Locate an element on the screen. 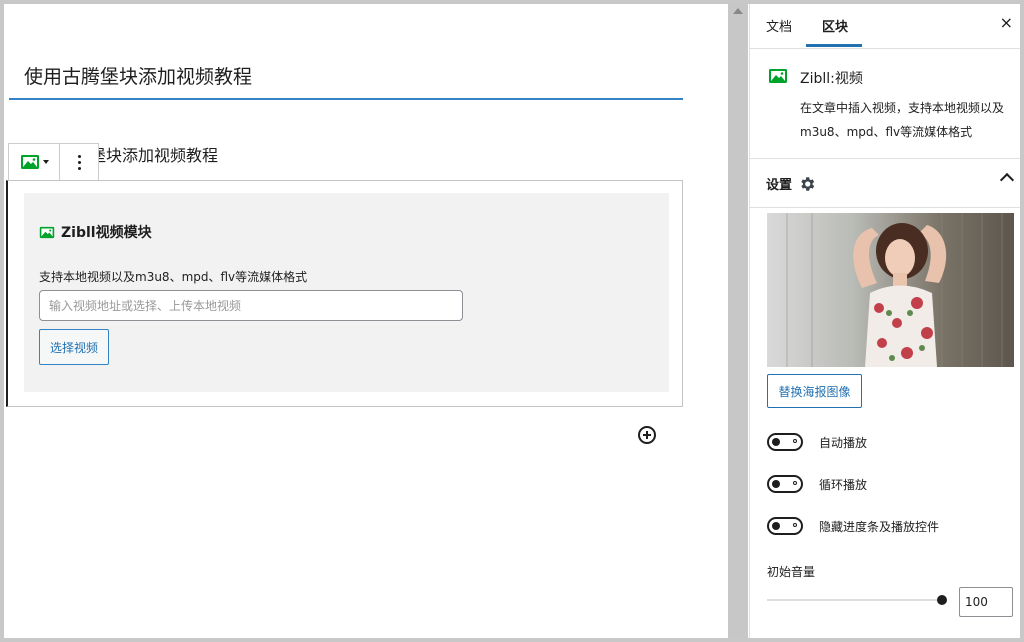  block-card-title: Zibll:视频 is located at coordinates (831, 79).